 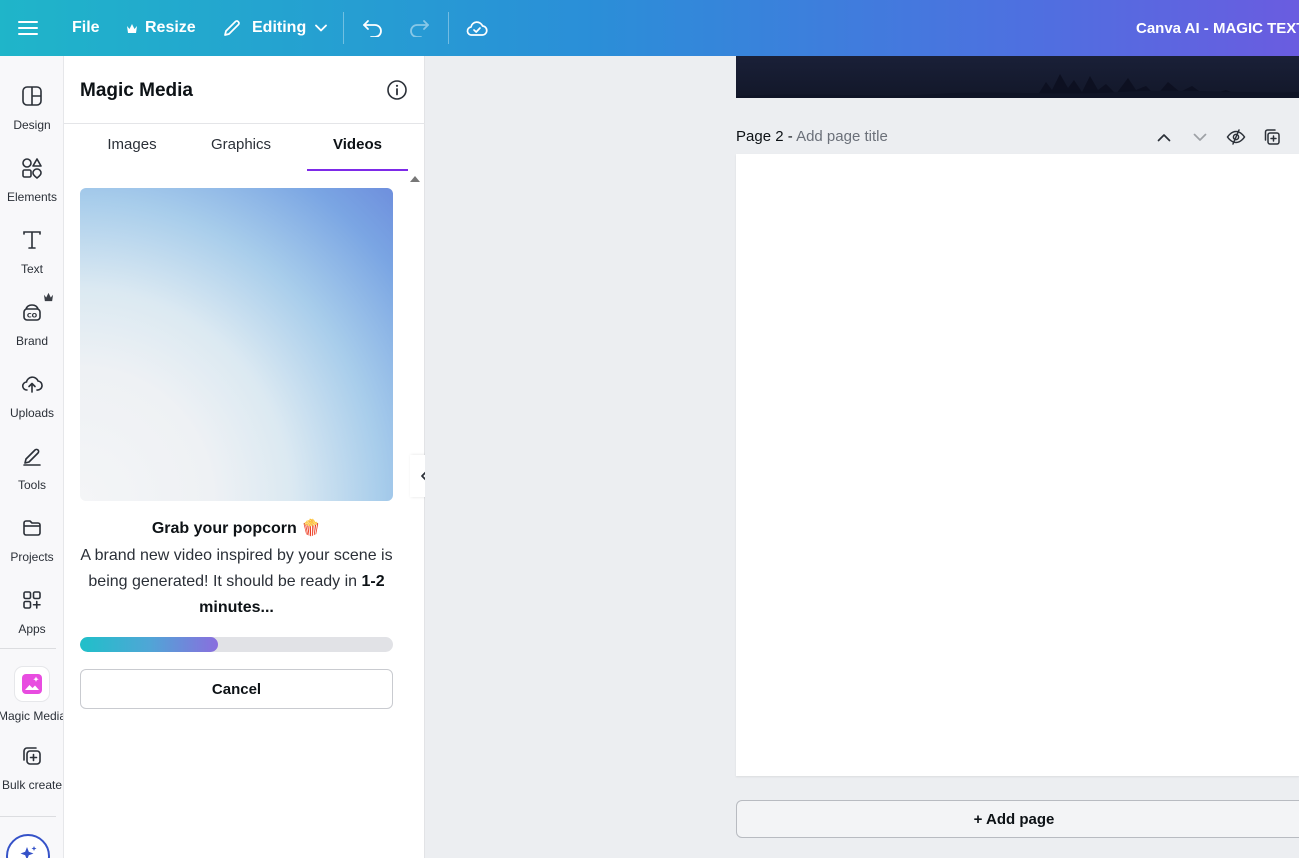 I want to click on sidebar-item-elements: Elements, so click(x=31, y=177).